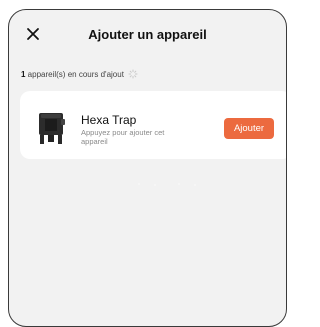 The width and height of the screenshot is (320, 327). I want to click on adding-status: 1 appareil(s) en cours d'ajout, so click(79, 74).